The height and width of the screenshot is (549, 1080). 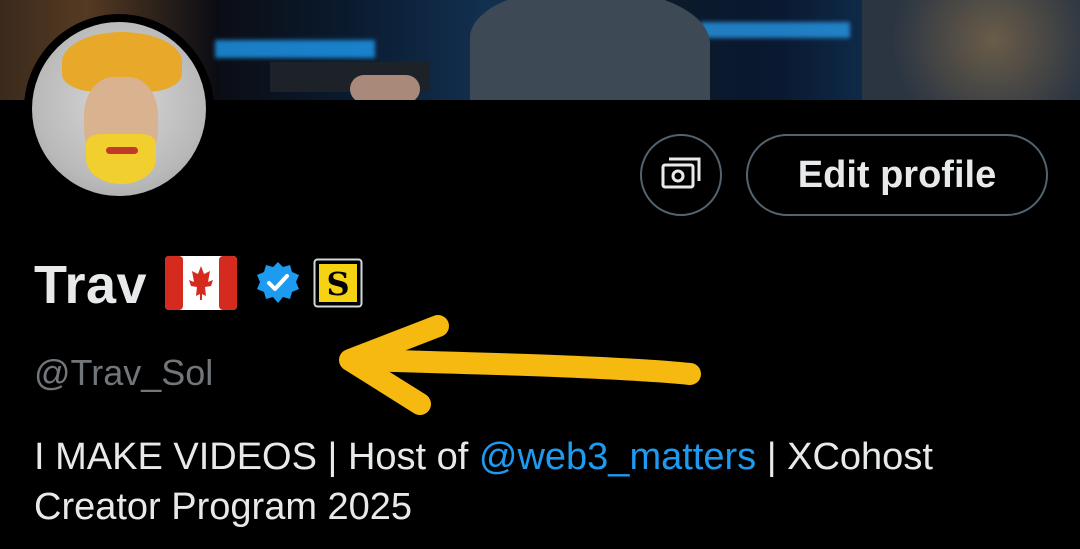 What do you see at coordinates (520, 365) in the screenshot?
I see `annotation-arrow` at bounding box center [520, 365].